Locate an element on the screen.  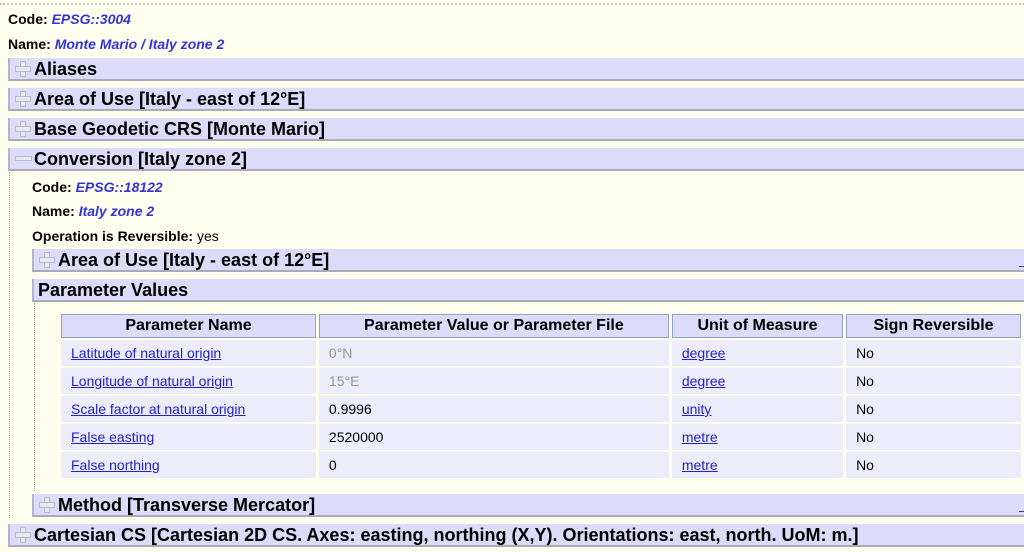
crs-code-label: Code: is located at coordinates (28, 19).